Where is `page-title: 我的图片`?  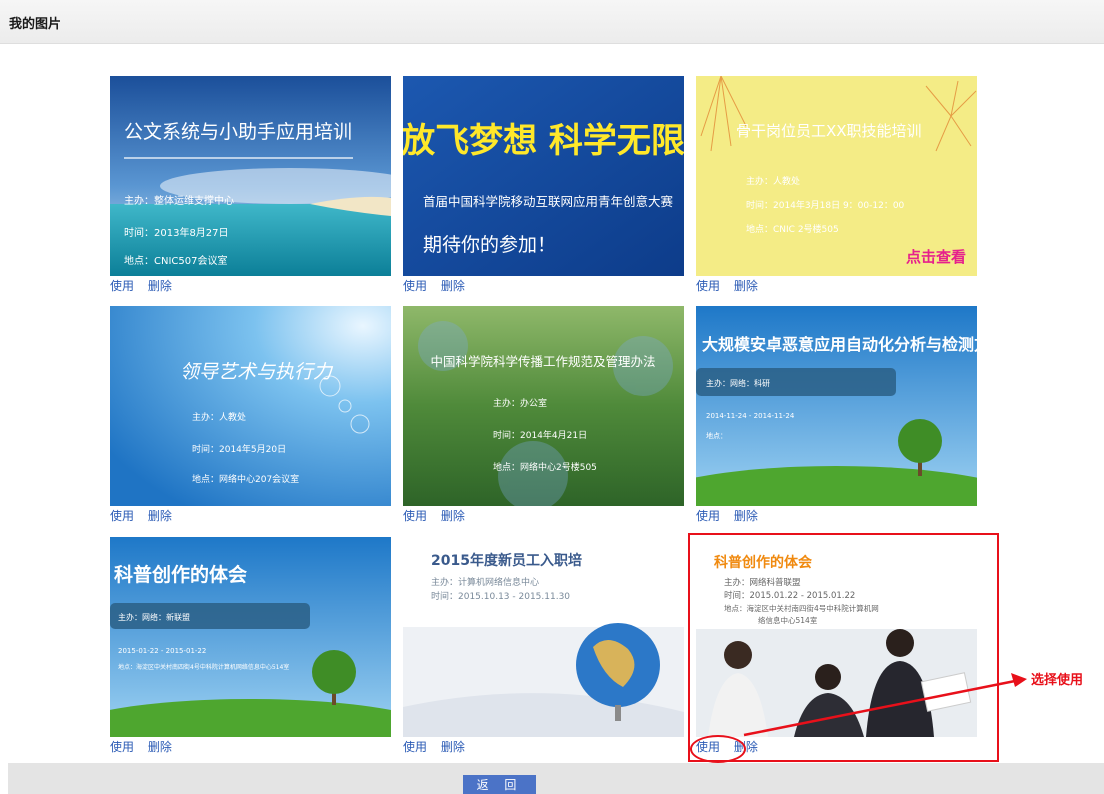 page-title: 我的图片 is located at coordinates (35, 24).